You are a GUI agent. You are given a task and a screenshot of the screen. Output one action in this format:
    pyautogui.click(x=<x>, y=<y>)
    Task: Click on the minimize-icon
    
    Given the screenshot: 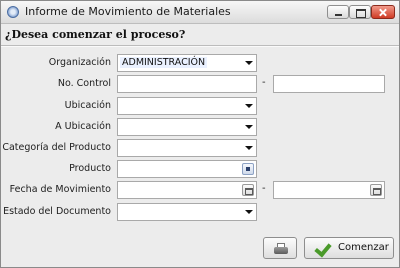 What is the action you would take?
    pyautogui.click(x=338, y=12)
    